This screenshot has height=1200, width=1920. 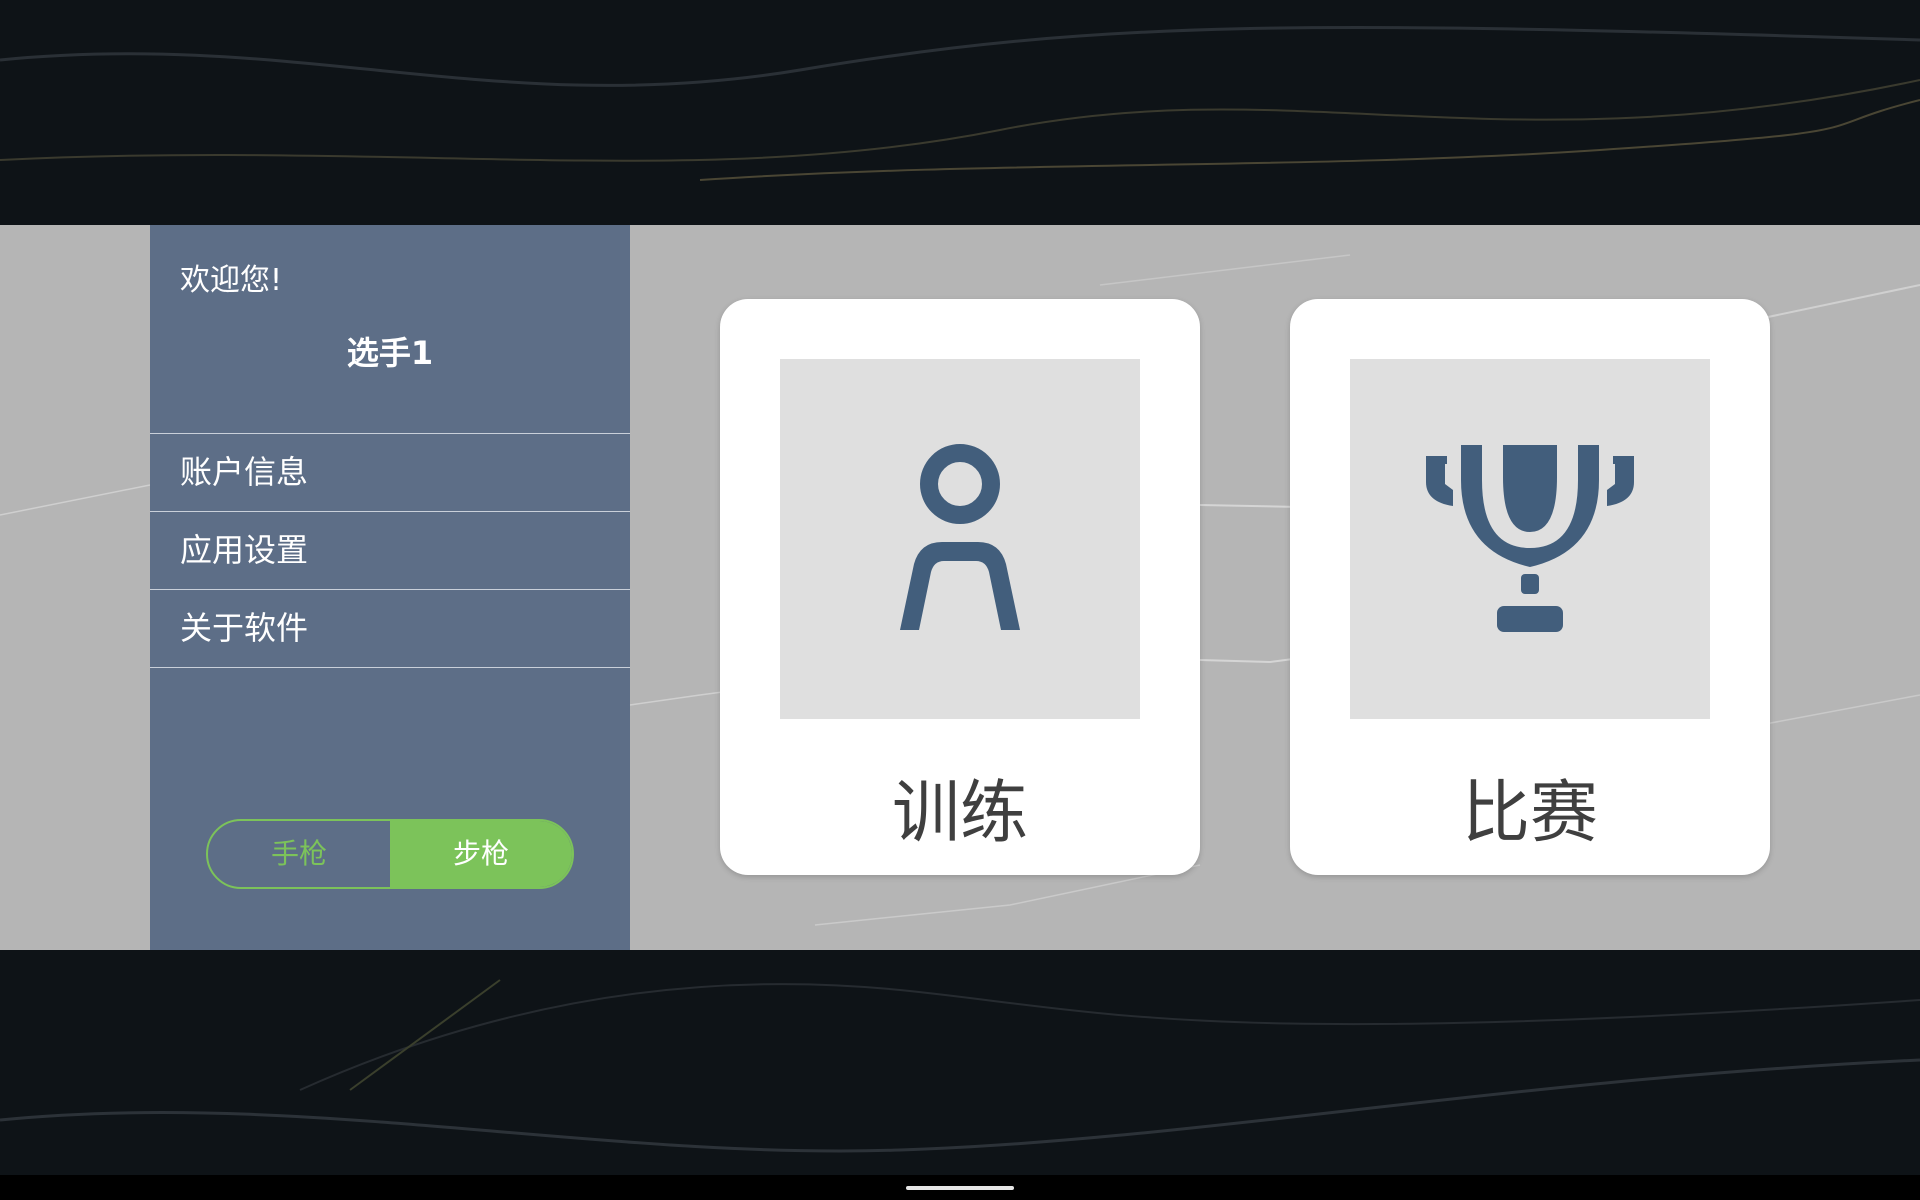 I want to click on competition-image, so click(x=1530, y=539).